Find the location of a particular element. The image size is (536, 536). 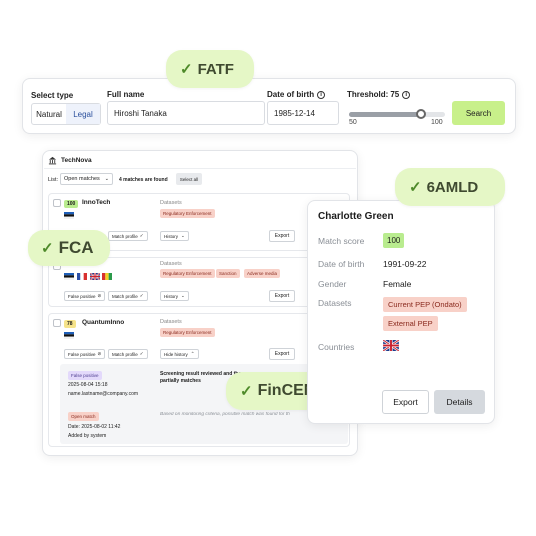

hide-history-button: Hide history ⌃ is located at coordinates (179, 354).